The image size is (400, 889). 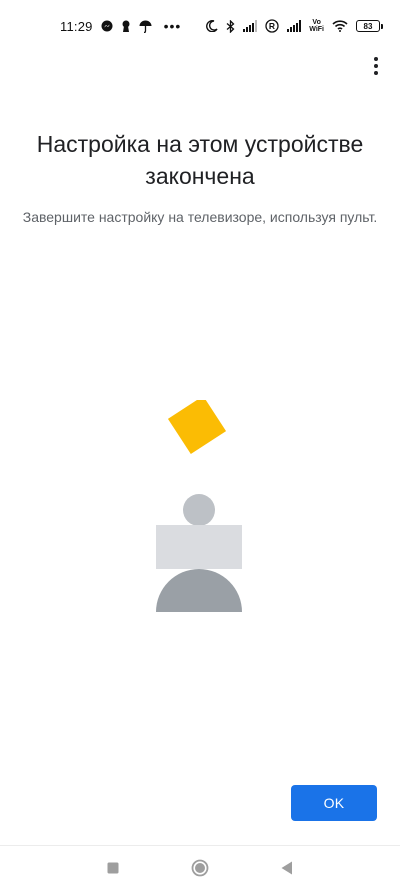 What do you see at coordinates (113, 868) in the screenshot?
I see `recents-square-icon` at bounding box center [113, 868].